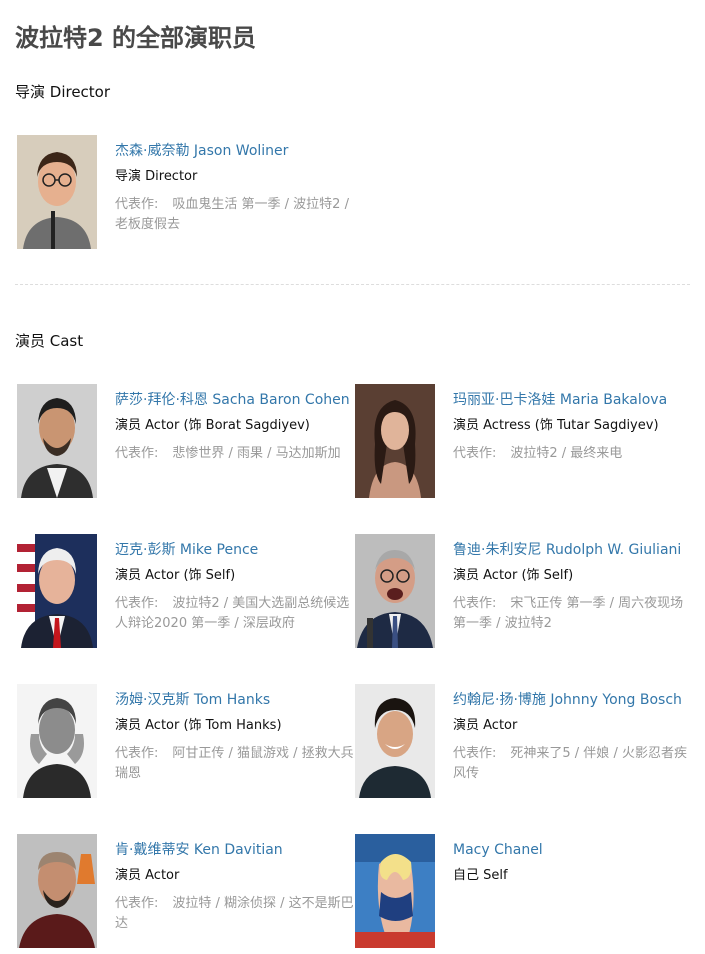 The width and height of the screenshot is (705, 954). I want to click on person-works: 代表作: 波拉特 / 糊涂侦探 / 这不是斯巴达, so click(235, 914).